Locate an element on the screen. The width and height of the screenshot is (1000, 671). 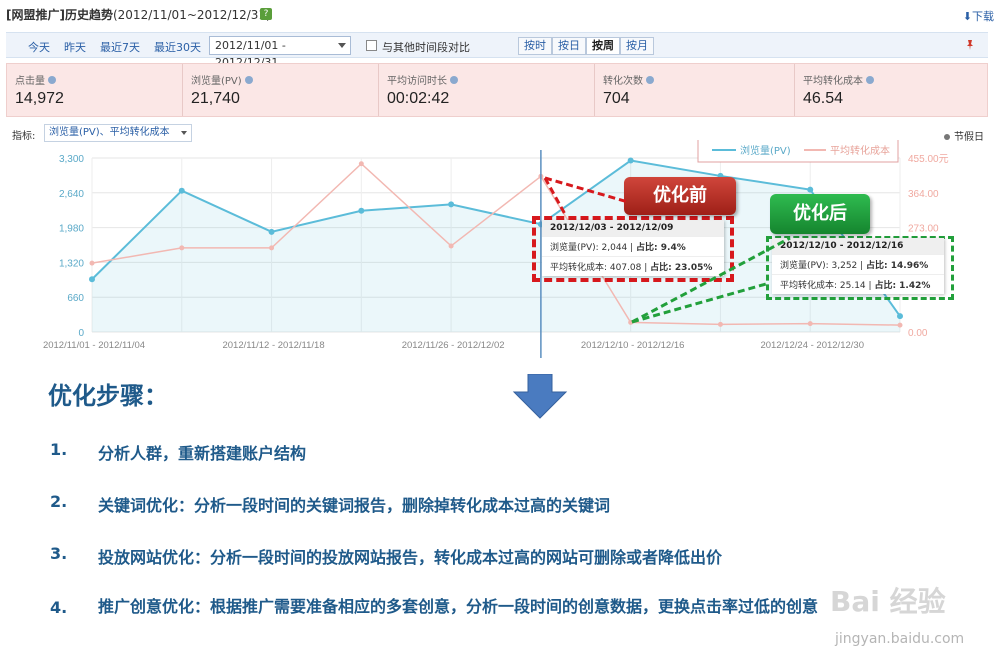
watermark-logo: Bai 经验 is located at coordinates (888, 601).